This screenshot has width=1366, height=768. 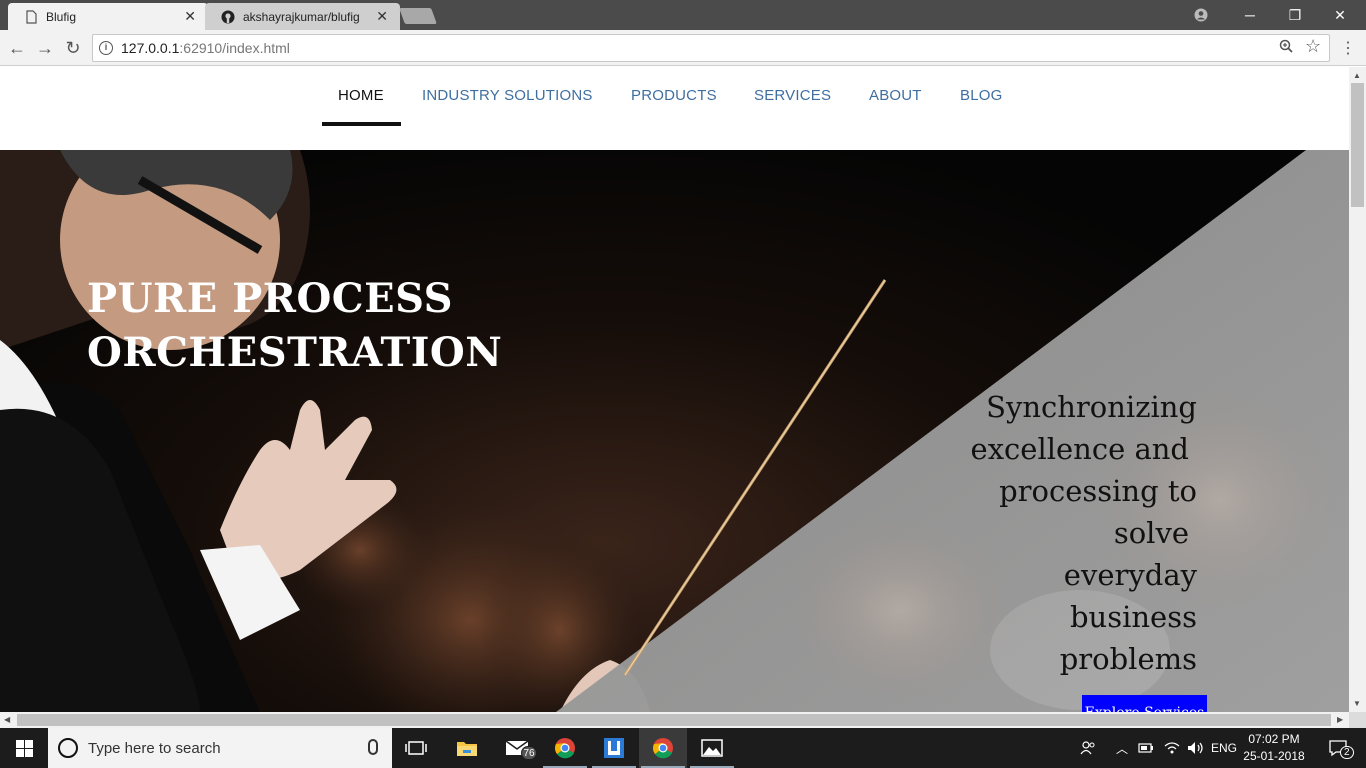 What do you see at coordinates (1250, 15) in the screenshot?
I see `minimize-button: ─` at bounding box center [1250, 15].